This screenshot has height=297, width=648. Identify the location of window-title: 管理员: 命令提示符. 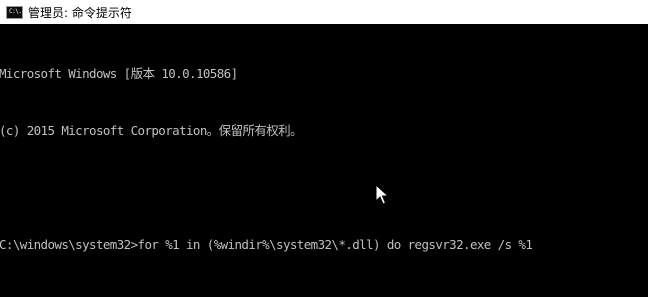
(80, 12).